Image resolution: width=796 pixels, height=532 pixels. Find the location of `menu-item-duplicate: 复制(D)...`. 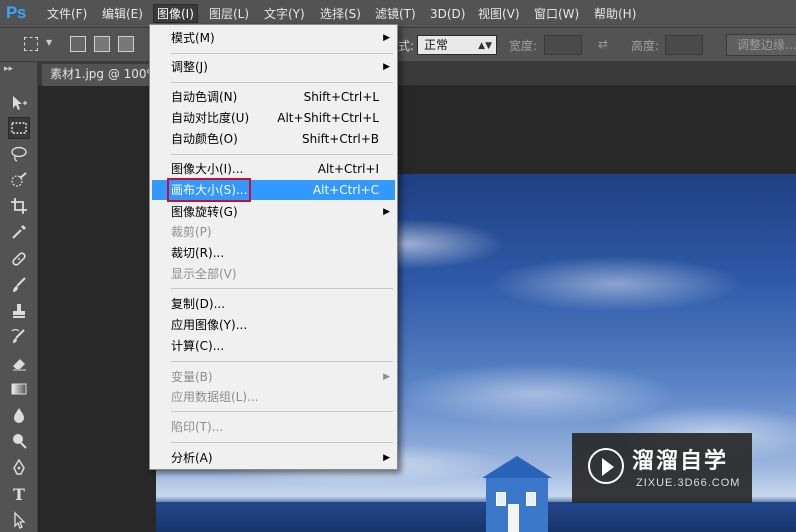

menu-item-duplicate: 复制(D)... is located at coordinates (273, 304).